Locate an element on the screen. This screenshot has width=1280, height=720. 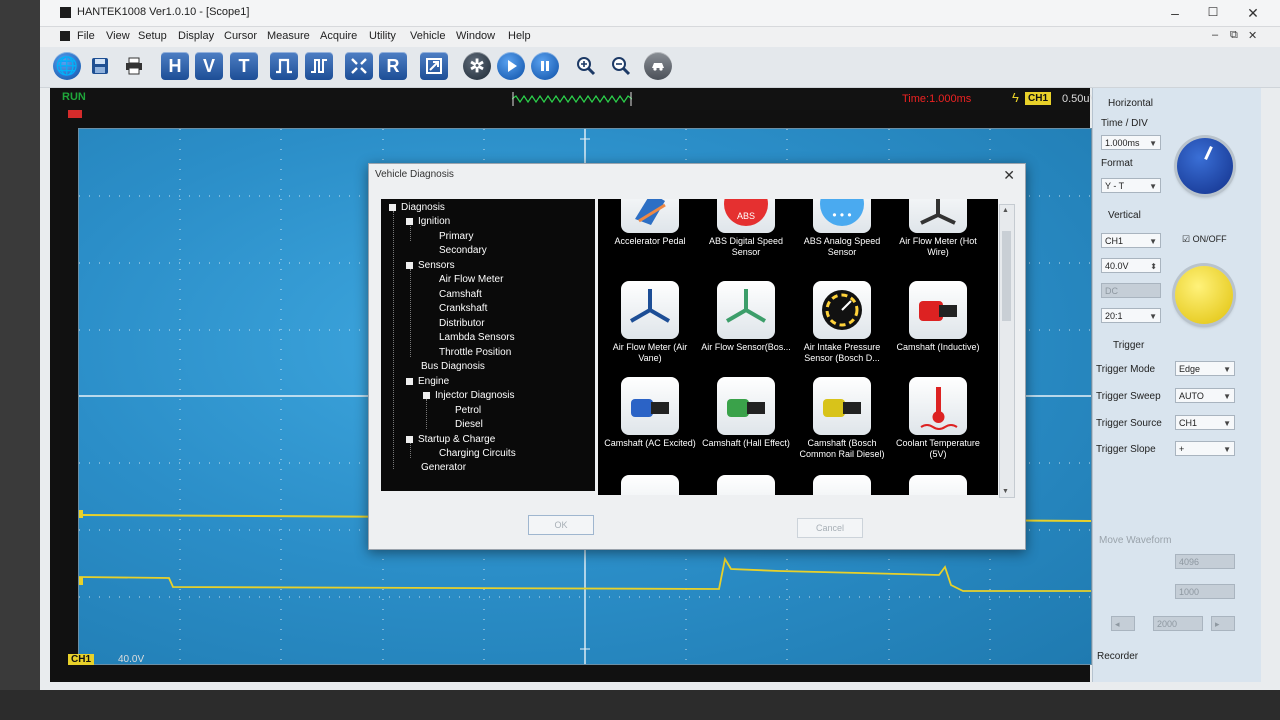
menu-measure: Measure is located at coordinates (288, 36).